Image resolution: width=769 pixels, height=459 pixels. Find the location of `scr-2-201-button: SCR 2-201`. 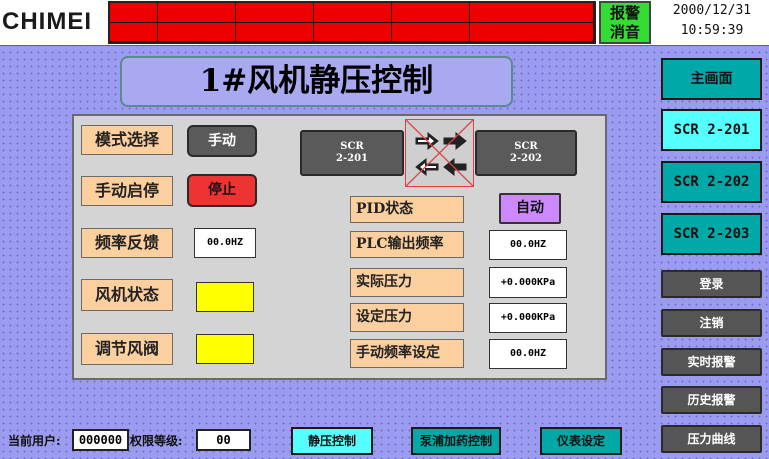

scr-2-201-button: SCR 2-201 is located at coordinates (352, 153).